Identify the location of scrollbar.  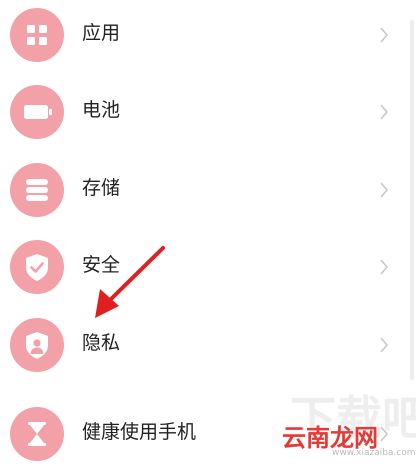
(412, 200).